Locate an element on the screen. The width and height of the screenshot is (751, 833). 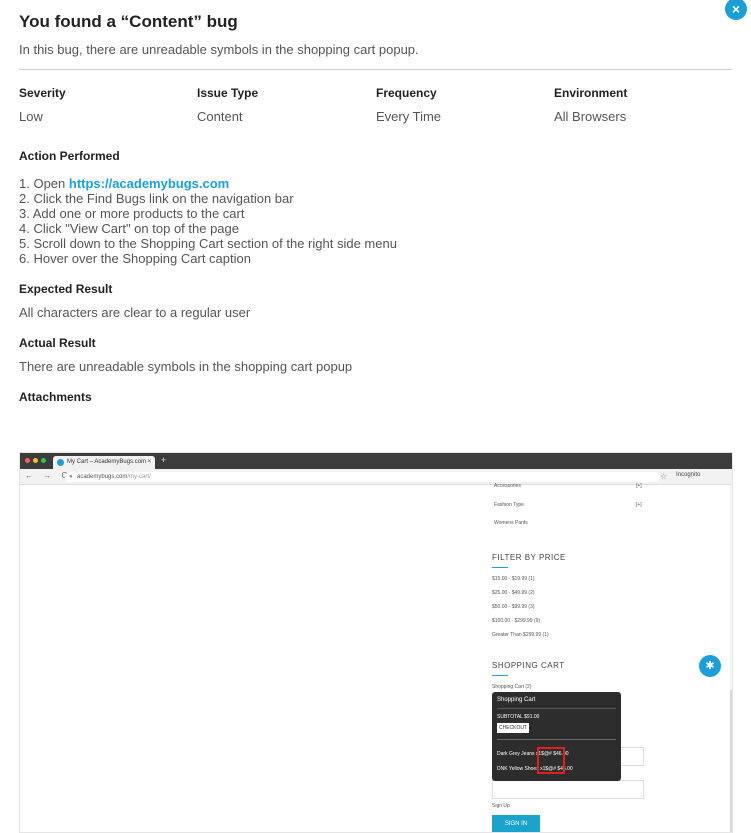
signup-label: Sign Up is located at coordinates (501, 806).